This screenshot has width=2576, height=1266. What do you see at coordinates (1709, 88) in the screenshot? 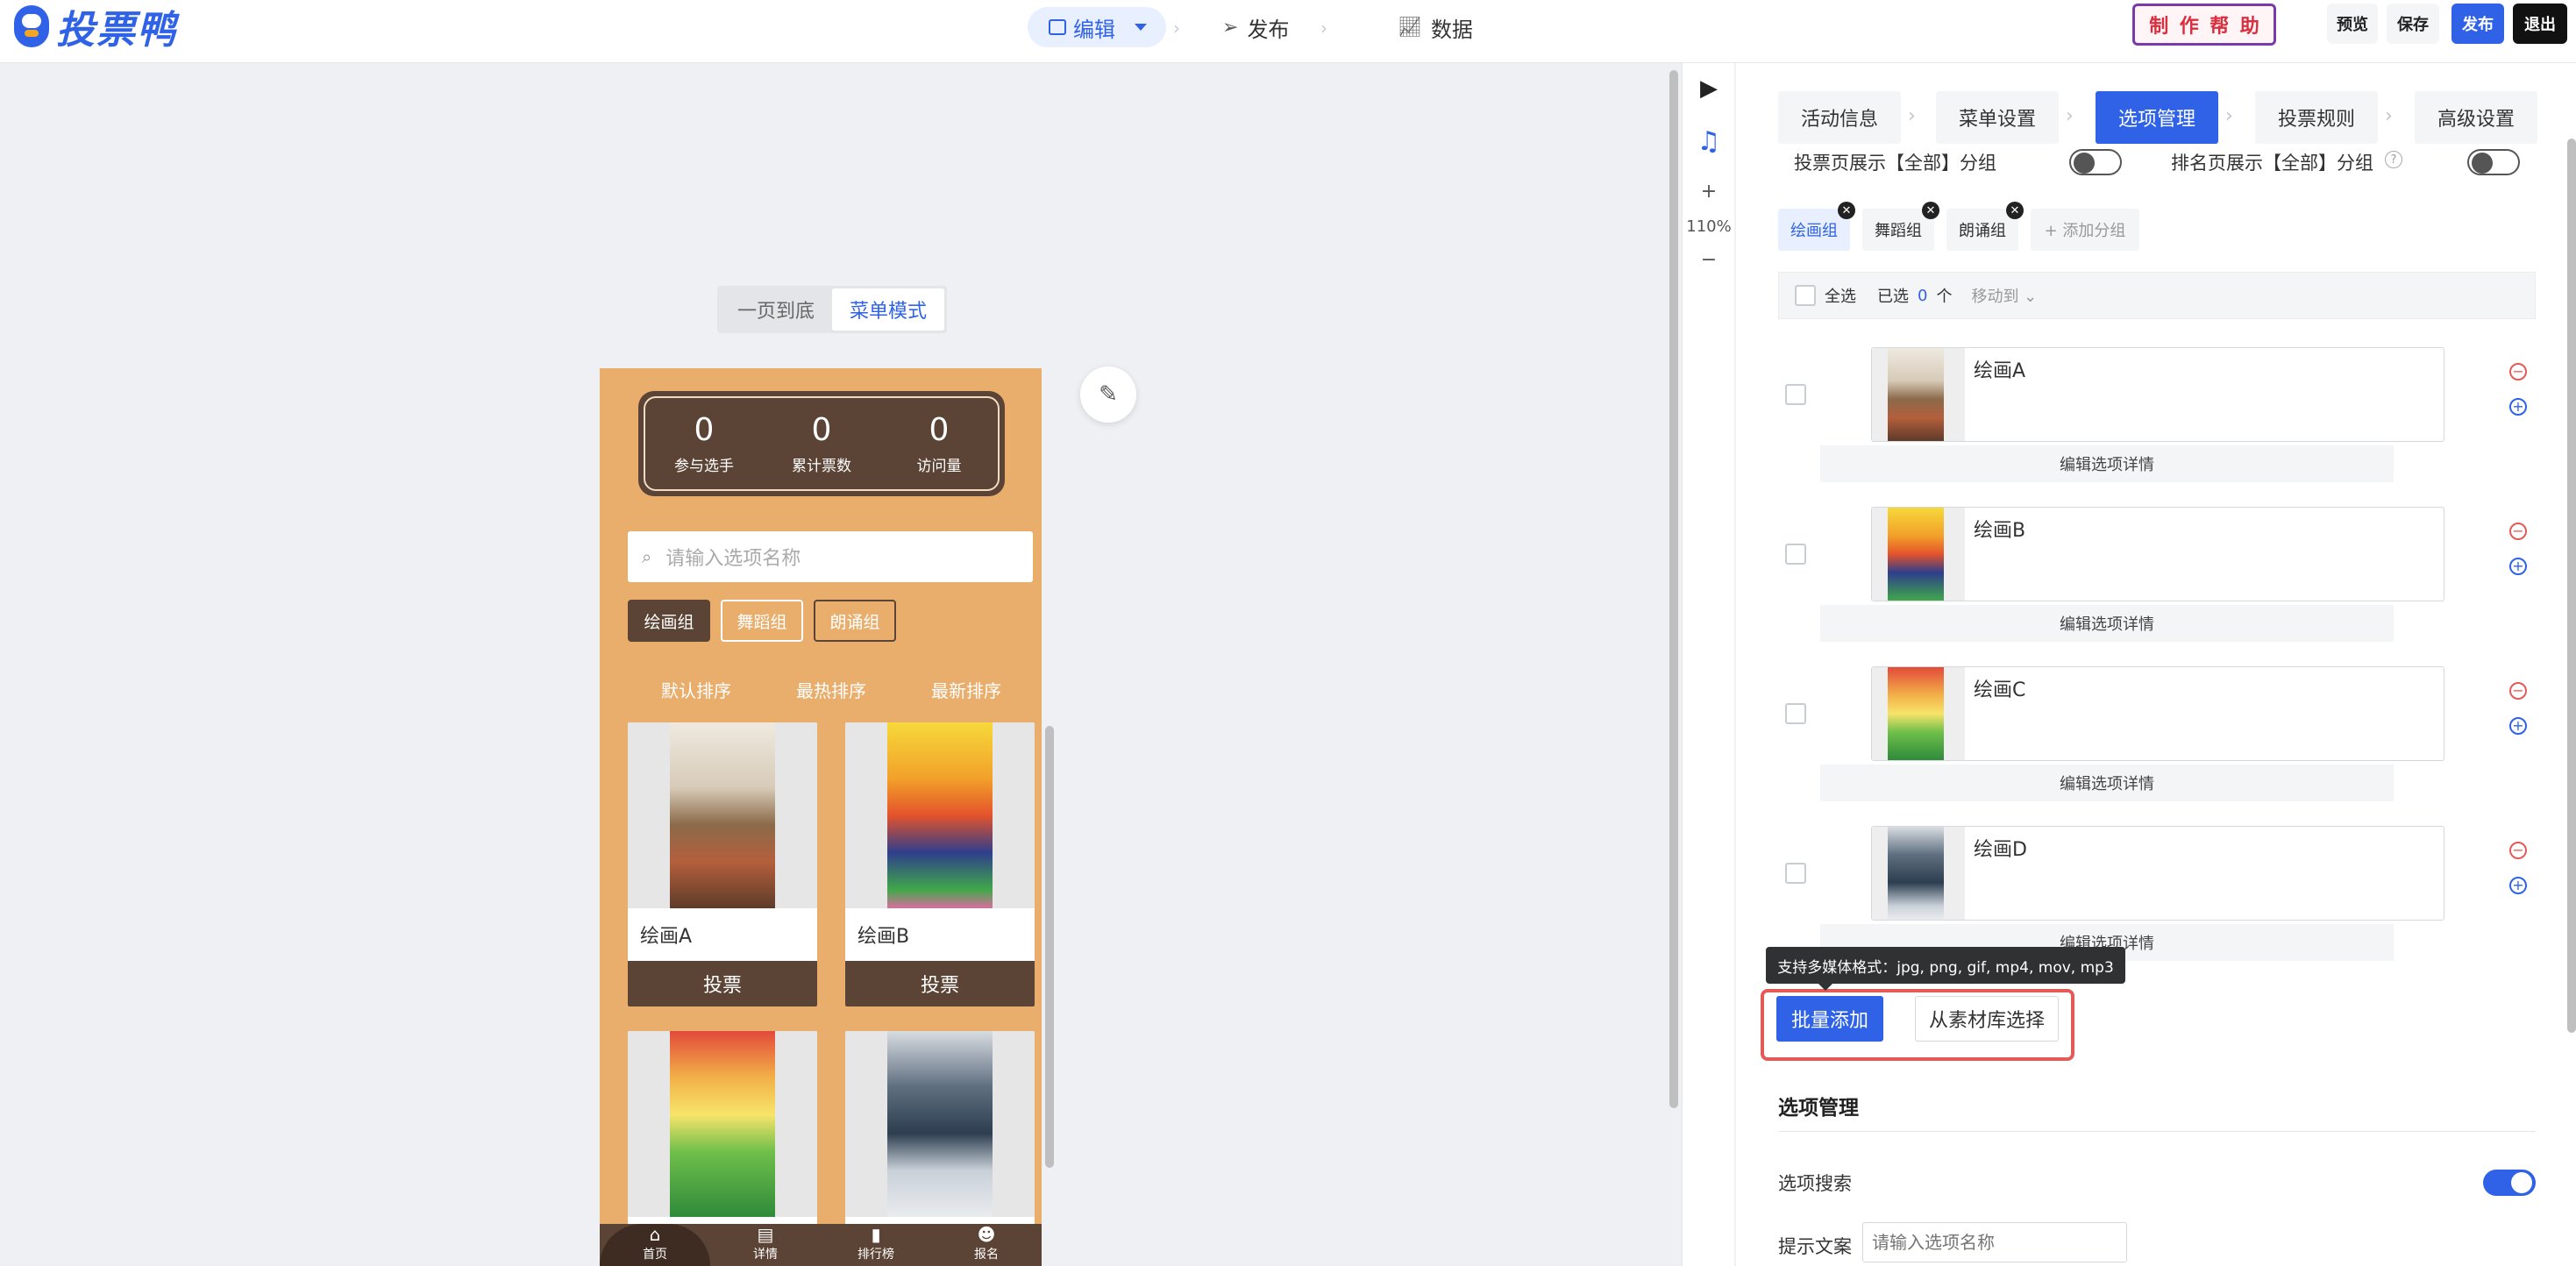
I see `play-icon: ▶` at bounding box center [1709, 88].